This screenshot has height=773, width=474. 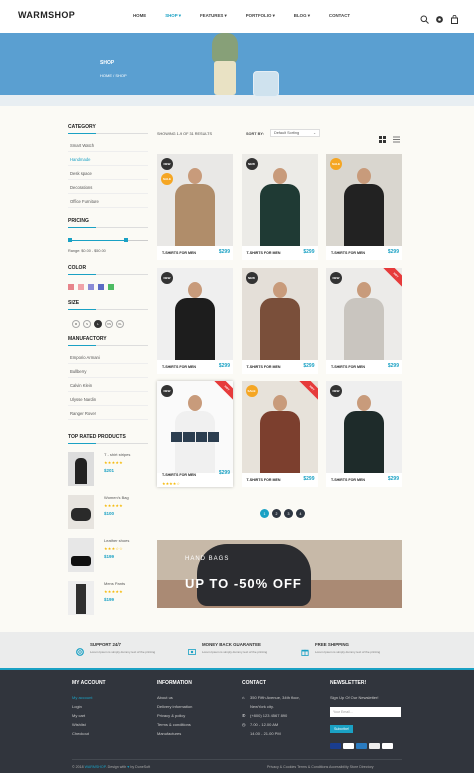 What do you see at coordinates (439, 17) in the screenshot?
I see `gear-icon` at bounding box center [439, 17].